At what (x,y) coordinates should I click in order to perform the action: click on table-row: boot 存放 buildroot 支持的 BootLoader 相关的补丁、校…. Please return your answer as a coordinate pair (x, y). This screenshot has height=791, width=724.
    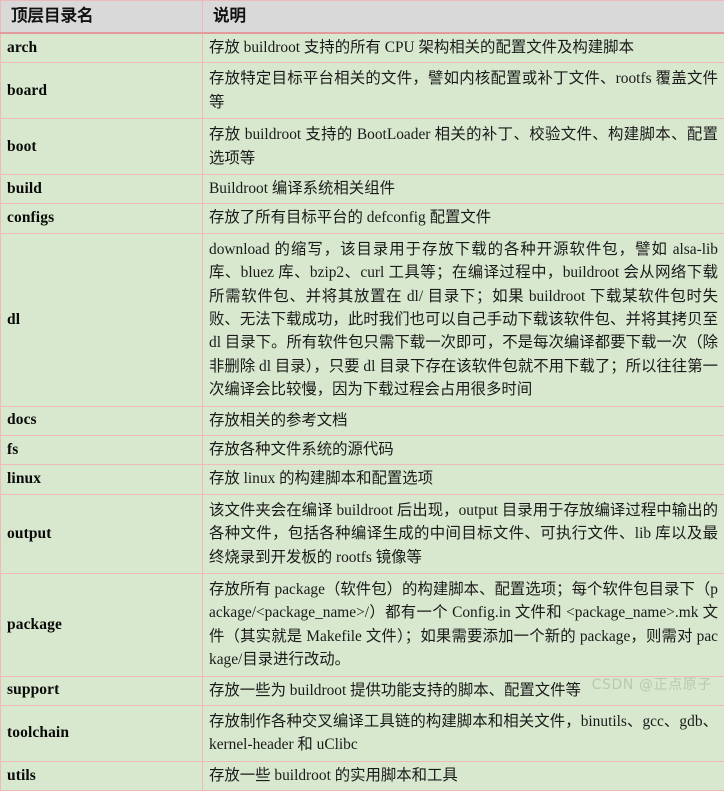
    Looking at the image, I should click on (362, 147).